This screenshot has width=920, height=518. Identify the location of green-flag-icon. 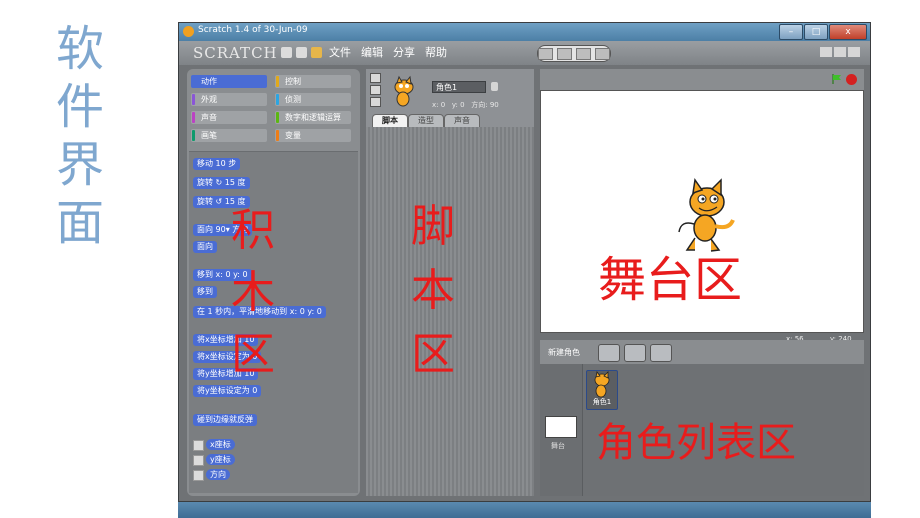
(837, 79).